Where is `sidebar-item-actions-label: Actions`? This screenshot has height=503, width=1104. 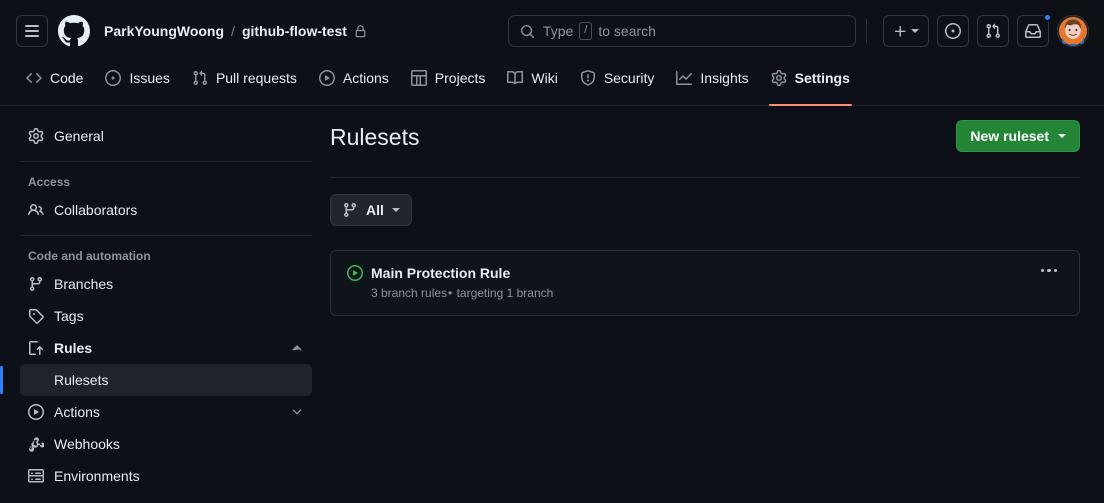 sidebar-item-actions-label: Actions is located at coordinates (77, 412).